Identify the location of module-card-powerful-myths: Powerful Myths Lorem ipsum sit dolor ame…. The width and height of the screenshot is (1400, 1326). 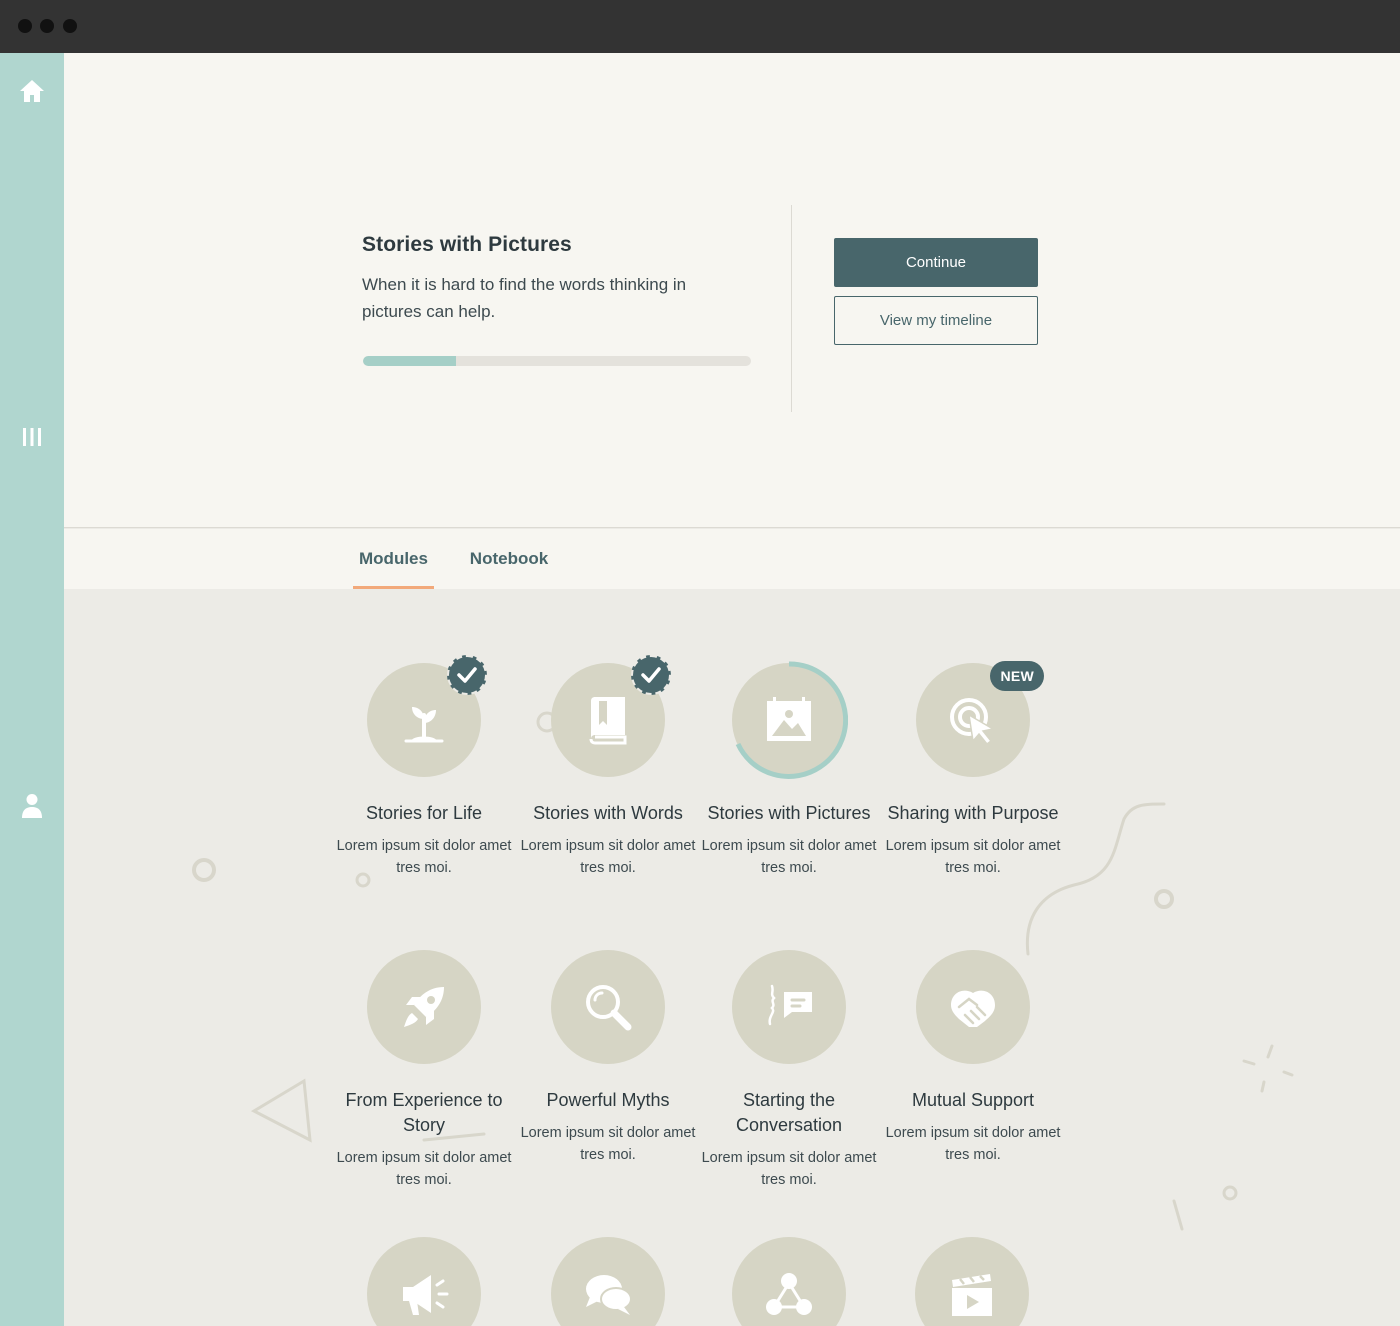
(608, 1058).